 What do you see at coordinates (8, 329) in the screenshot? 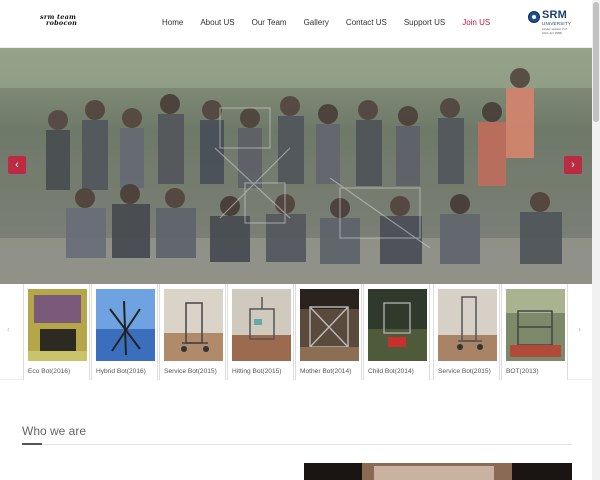
I see `carousel-prev-icon: ‹` at bounding box center [8, 329].